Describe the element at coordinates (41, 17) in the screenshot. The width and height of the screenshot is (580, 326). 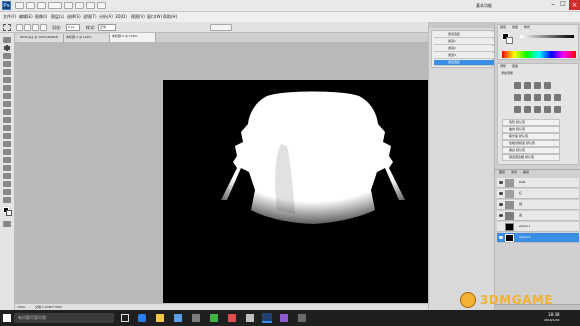
I see `menu-image: 图像(I)` at that location.